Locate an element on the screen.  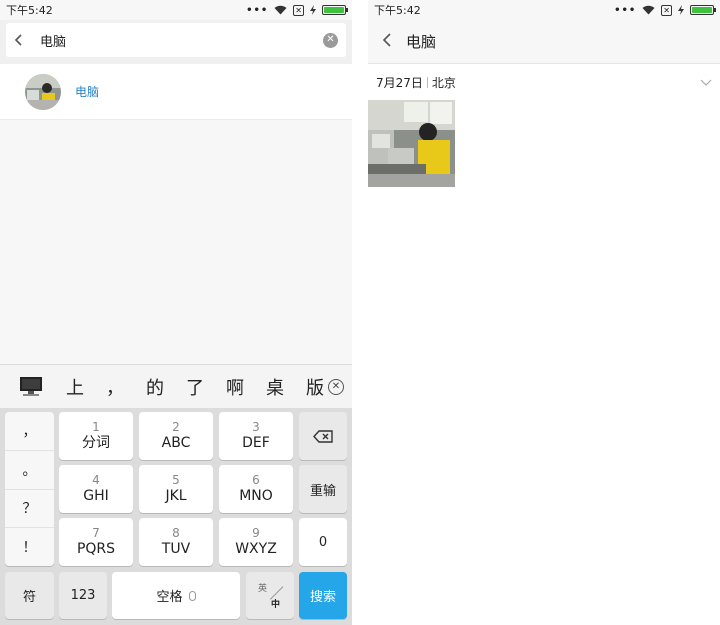
search-box: ✕ is located at coordinates (176, 40).